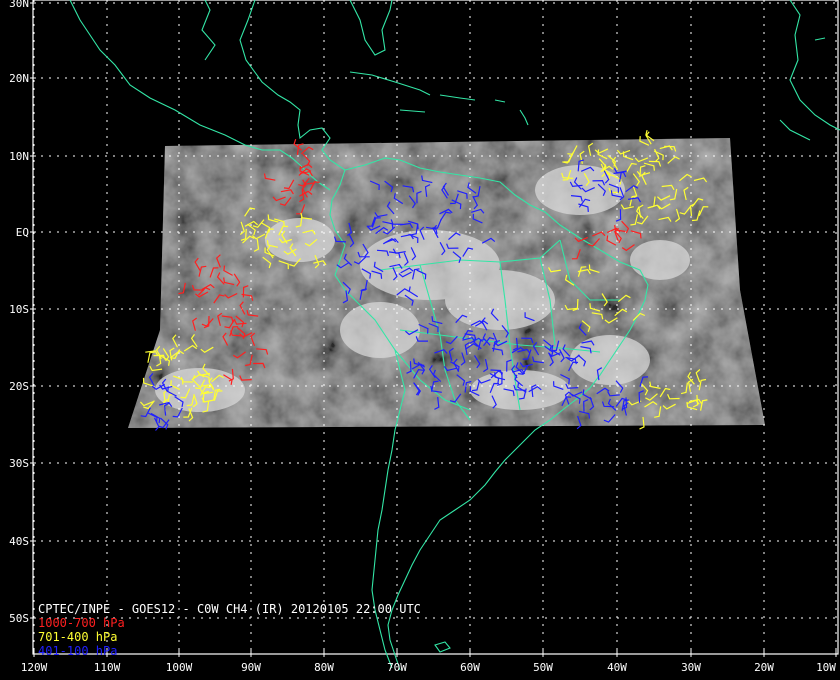 The image size is (840, 680). I want to click on latitude-label: 40S, so click(19, 541).